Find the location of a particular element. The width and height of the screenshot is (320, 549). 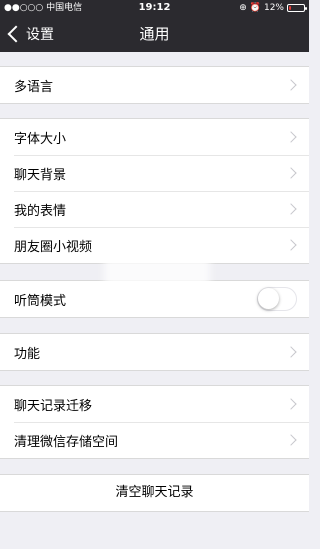

list-item-storage-cleanup: 清理微信存储空间 is located at coordinates (154, 440).